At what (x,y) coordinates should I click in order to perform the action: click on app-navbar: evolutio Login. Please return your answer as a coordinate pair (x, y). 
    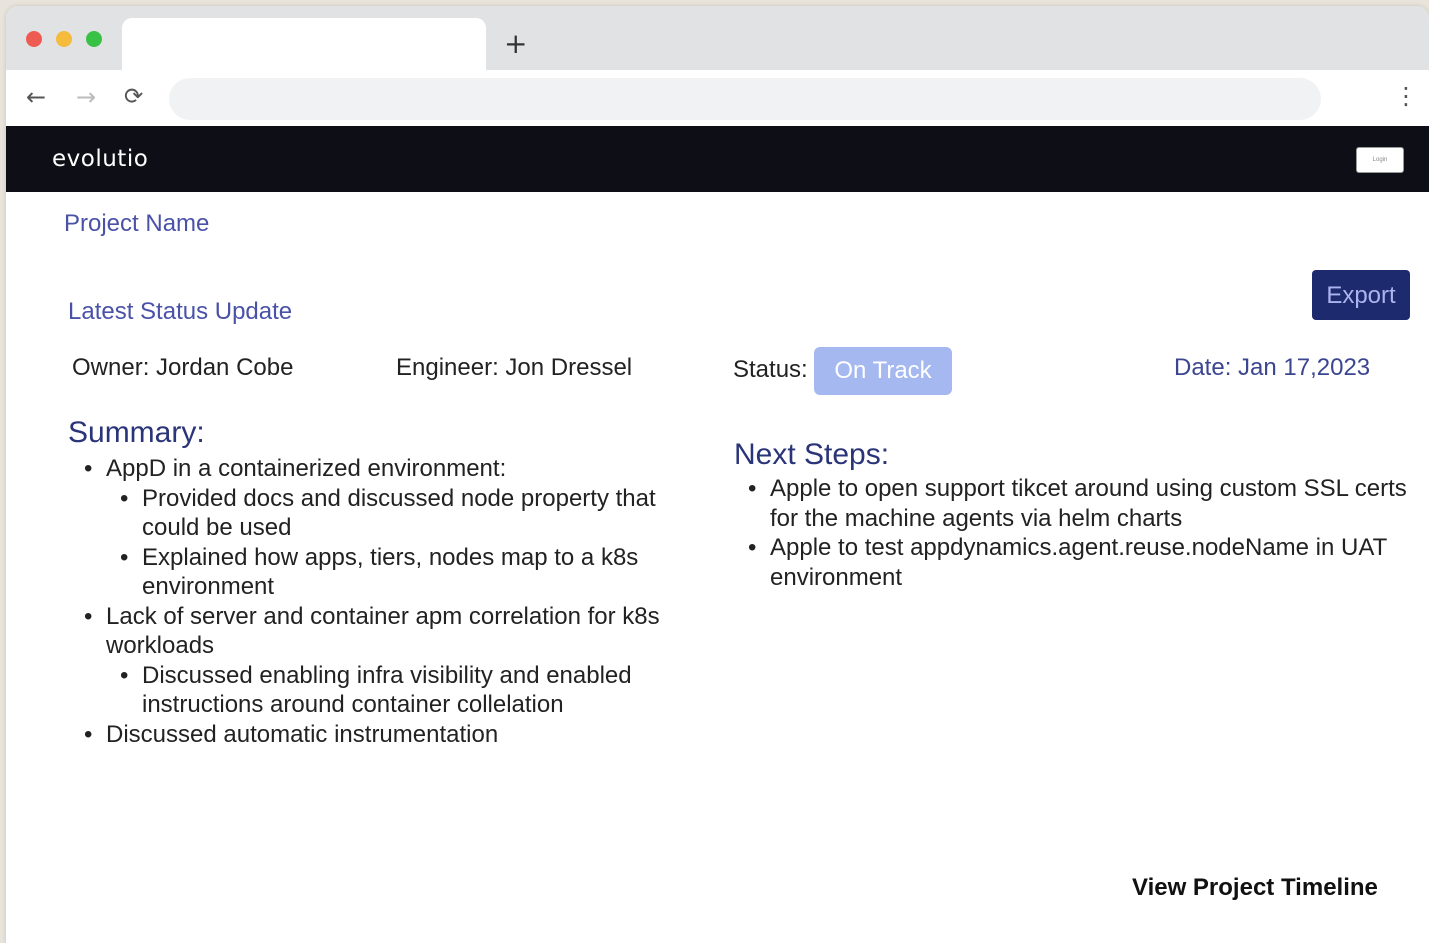
    Looking at the image, I should click on (717, 159).